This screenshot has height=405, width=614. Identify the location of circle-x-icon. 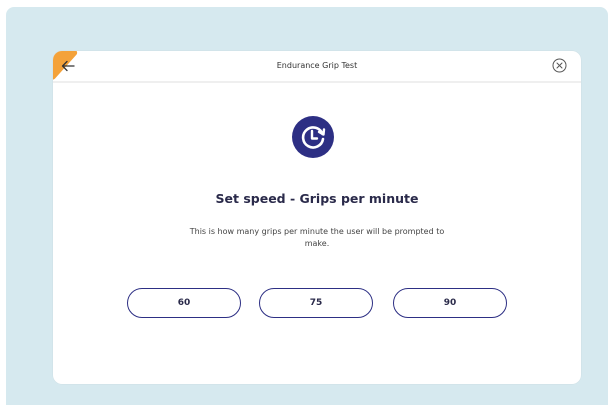
(559, 65).